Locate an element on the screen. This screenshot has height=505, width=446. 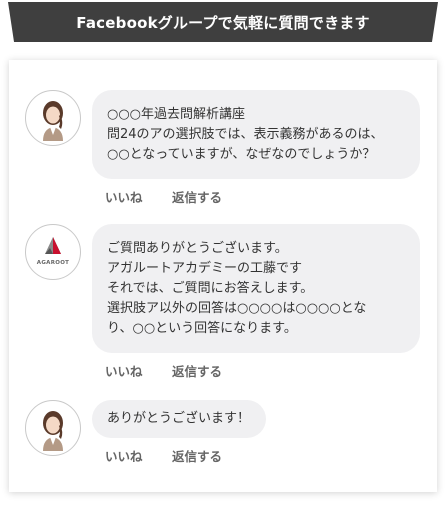
agaroot-logo-icon is located at coordinates (53, 245).